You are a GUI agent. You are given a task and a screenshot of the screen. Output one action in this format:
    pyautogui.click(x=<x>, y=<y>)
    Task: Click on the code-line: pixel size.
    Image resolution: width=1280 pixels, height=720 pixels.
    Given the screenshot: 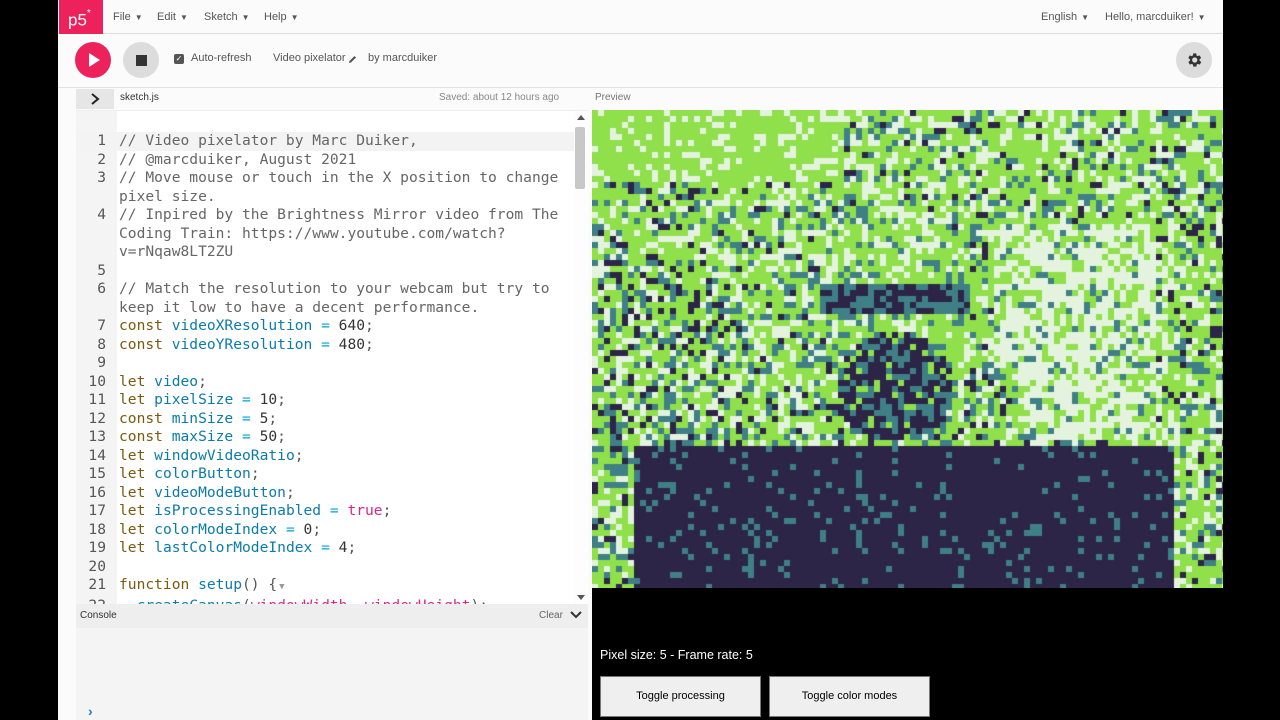 What is the action you would take?
    pyautogui.click(x=326, y=197)
    